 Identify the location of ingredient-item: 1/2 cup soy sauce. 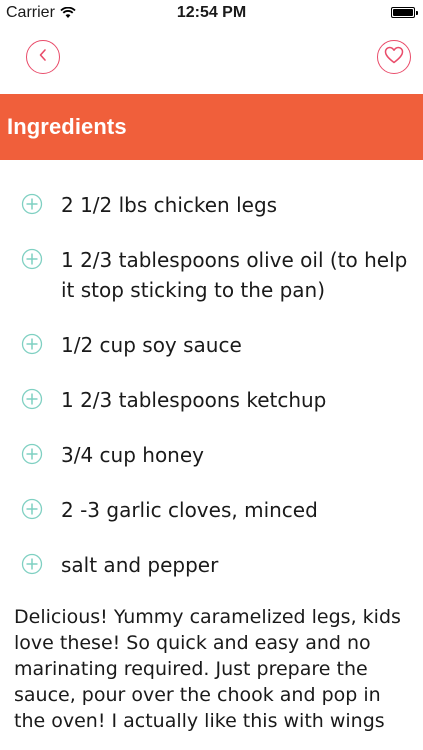
(211, 345).